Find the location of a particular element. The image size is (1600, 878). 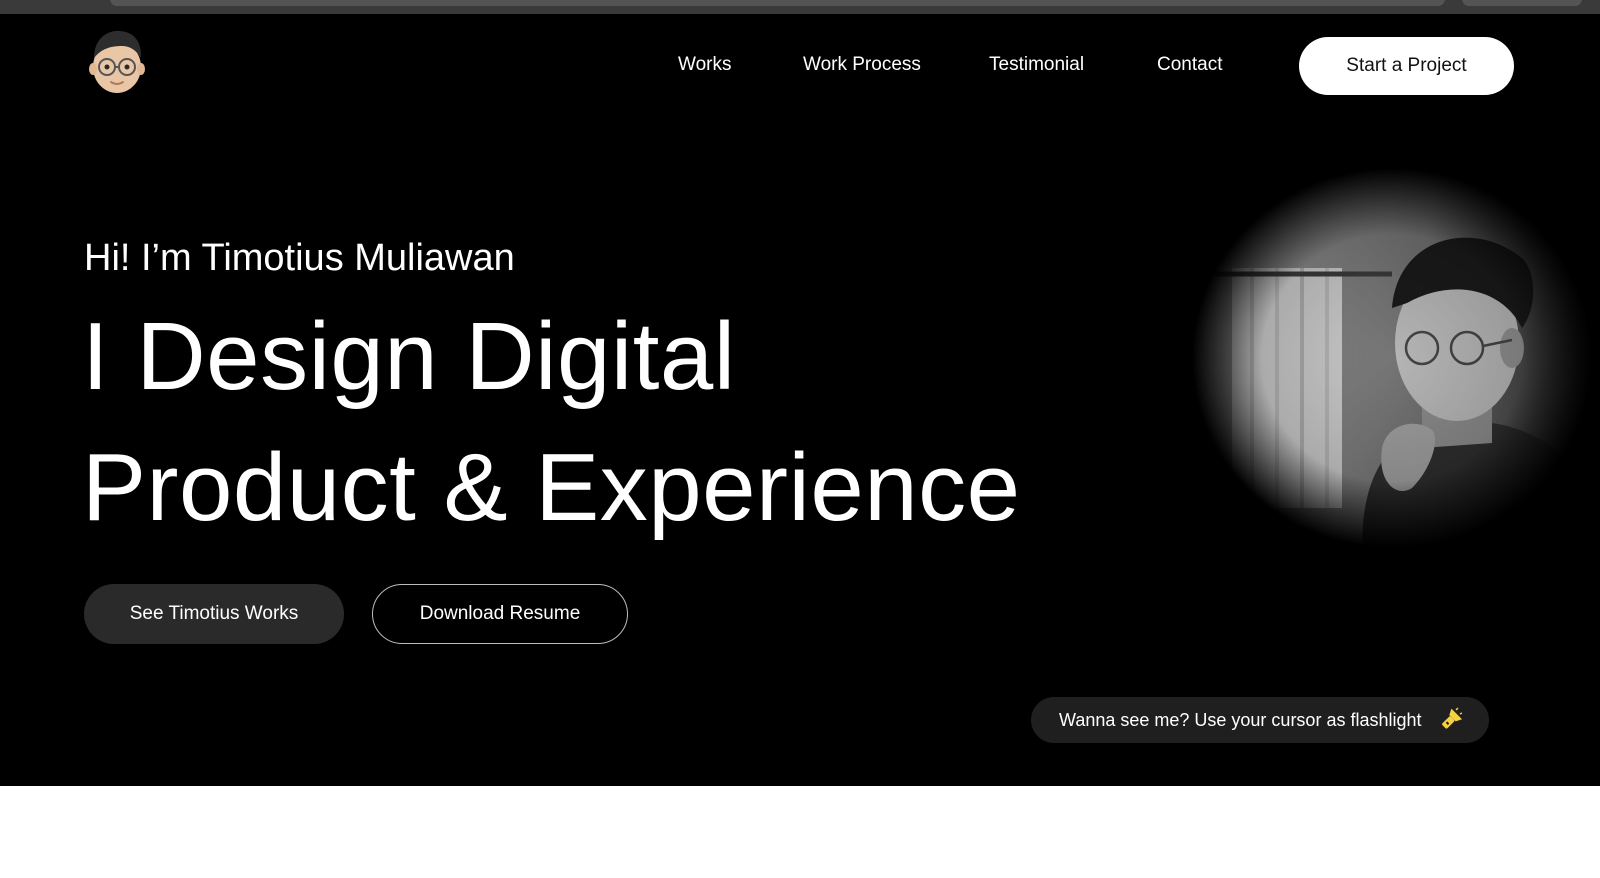

hero-greeting: Hi! I’m Timotius Muliawan is located at coordinates (299, 258).